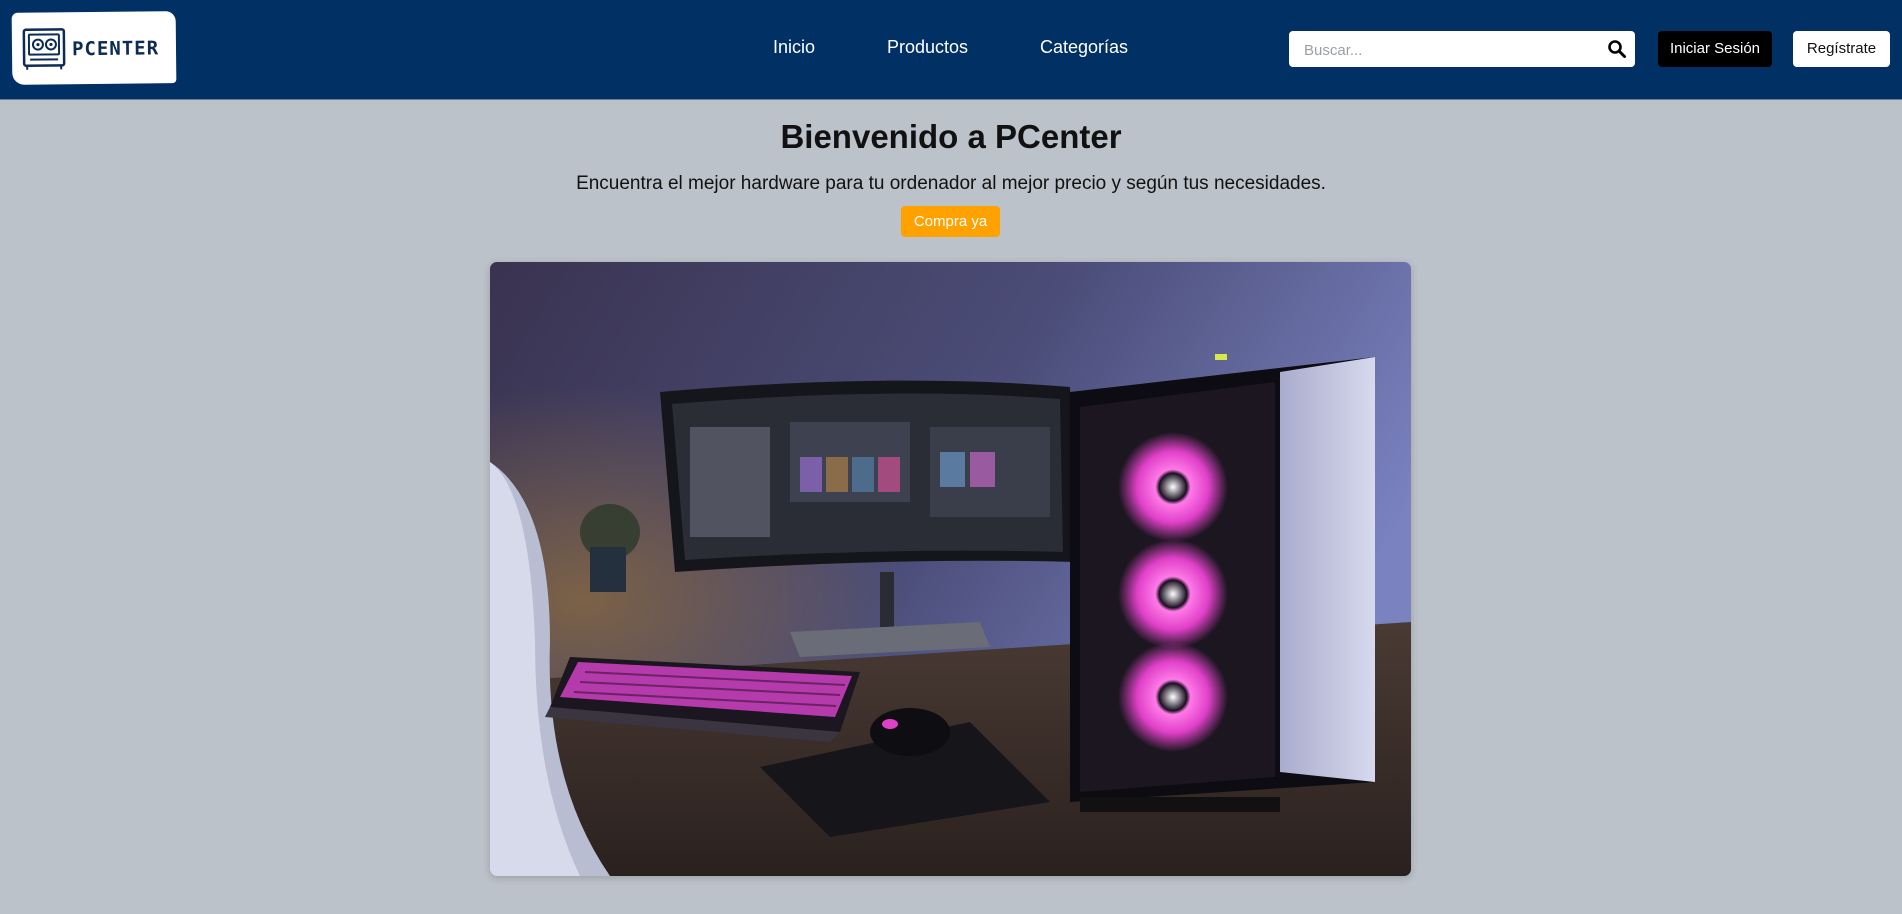 Image resolution: width=1902 pixels, height=914 pixels. I want to click on logo-text: PCENTER, so click(115, 49).